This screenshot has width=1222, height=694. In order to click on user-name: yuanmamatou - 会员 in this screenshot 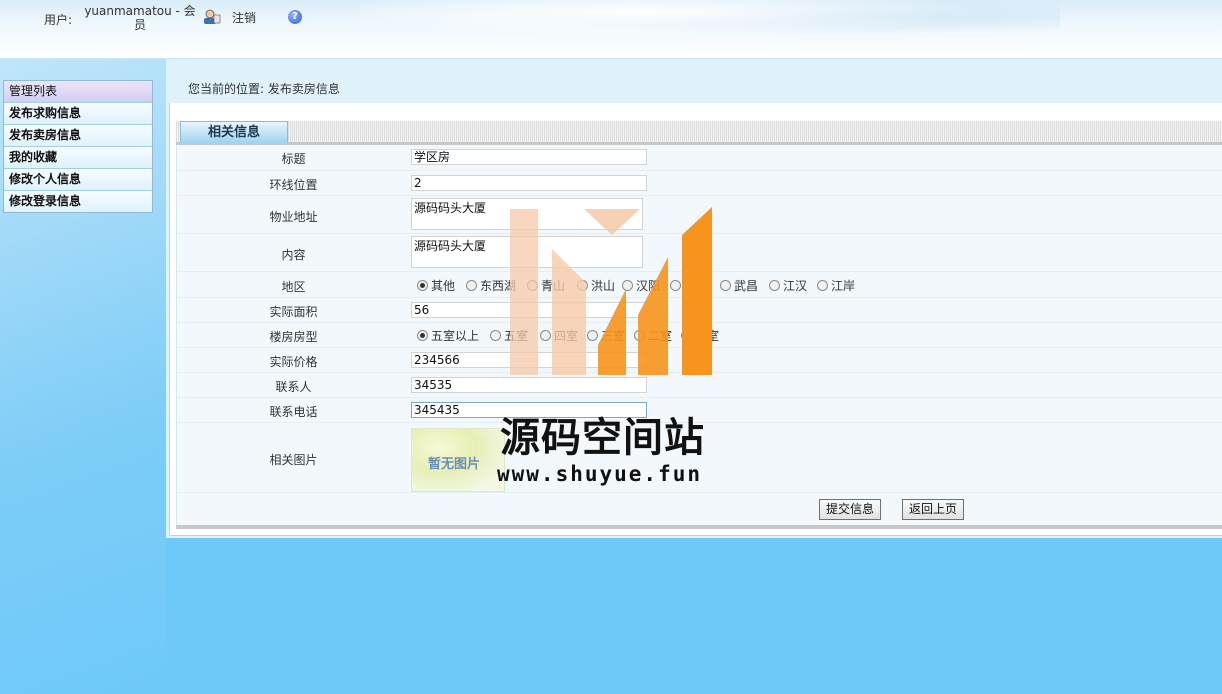, I will do `click(140, 18)`.